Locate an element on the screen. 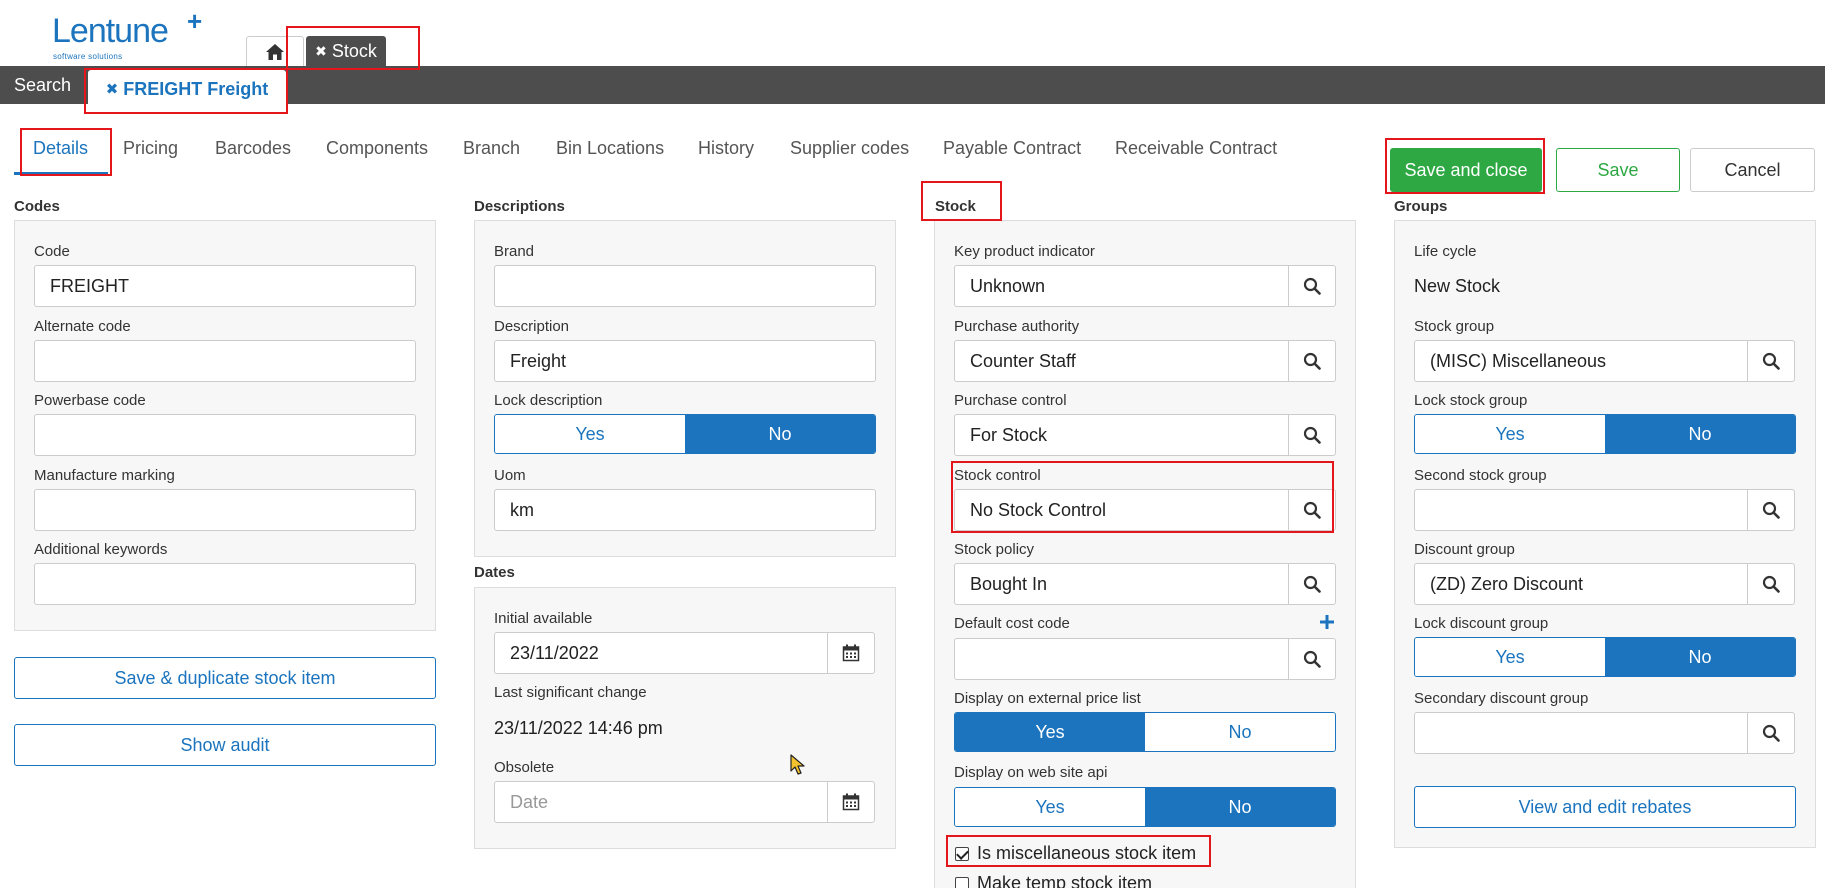 Image resolution: width=1825 pixels, height=888 pixels. mouse-cursor-icon is located at coordinates (797, 764).